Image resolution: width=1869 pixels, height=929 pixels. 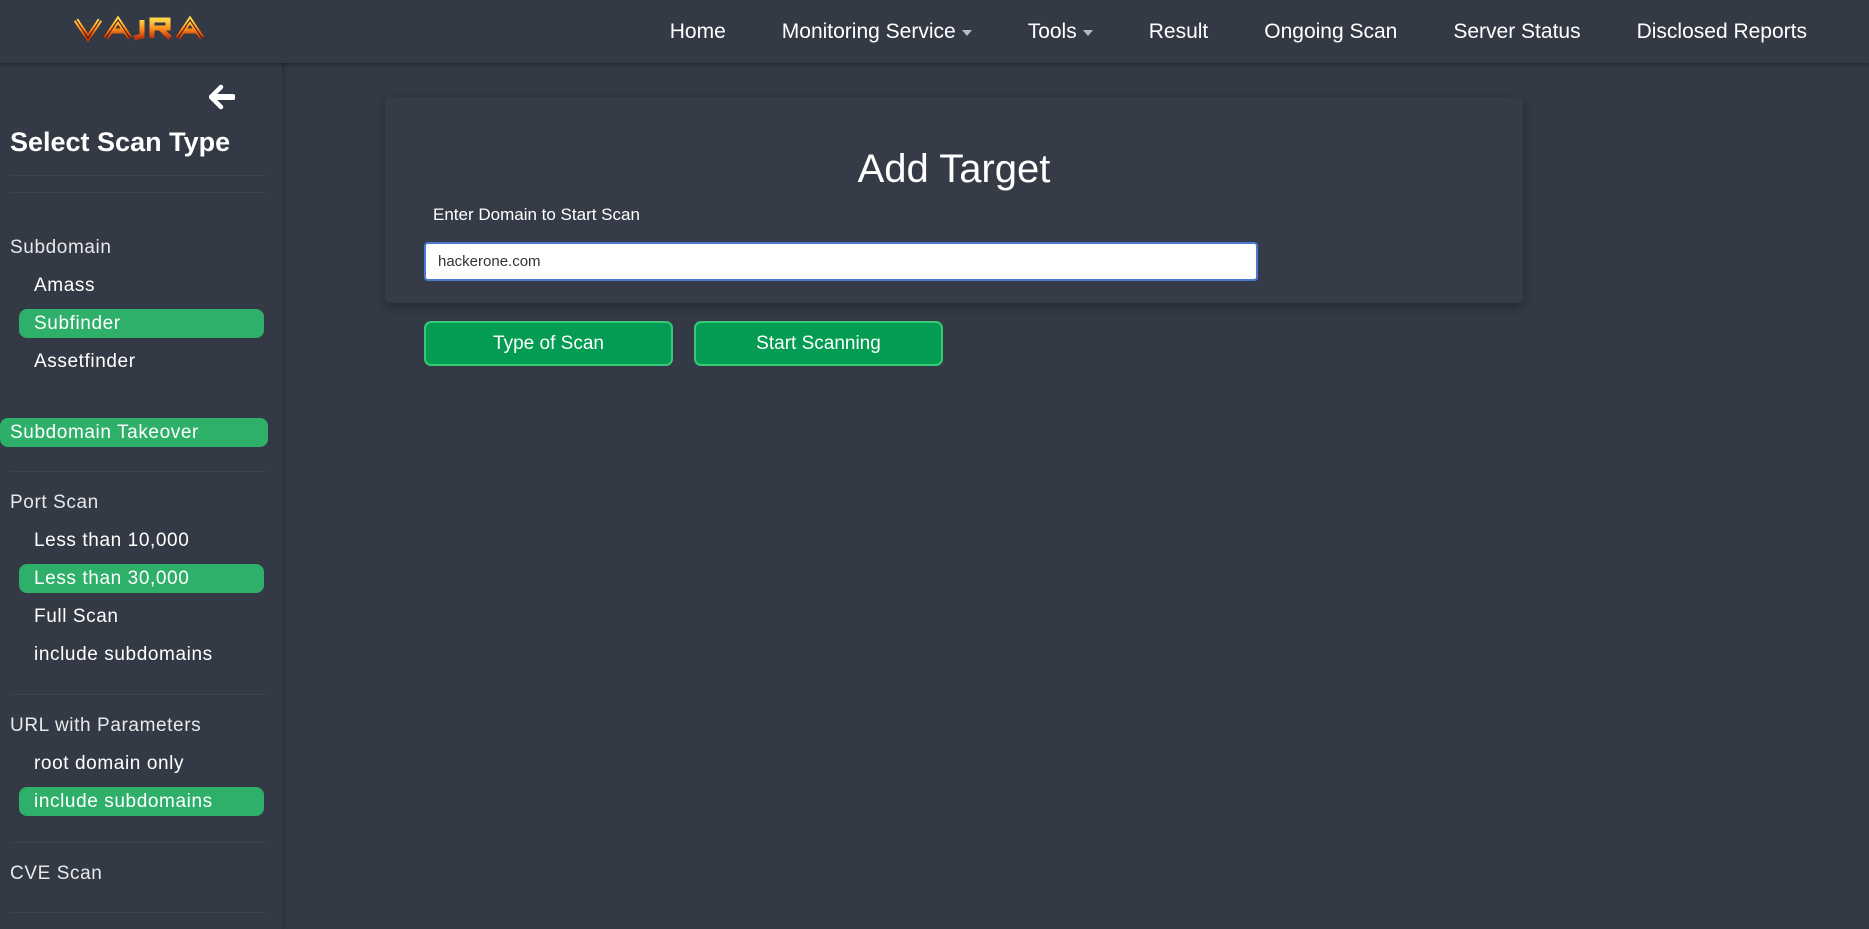 What do you see at coordinates (77, 323) in the screenshot?
I see `sidebar-item-label: Subfinder` at bounding box center [77, 323].